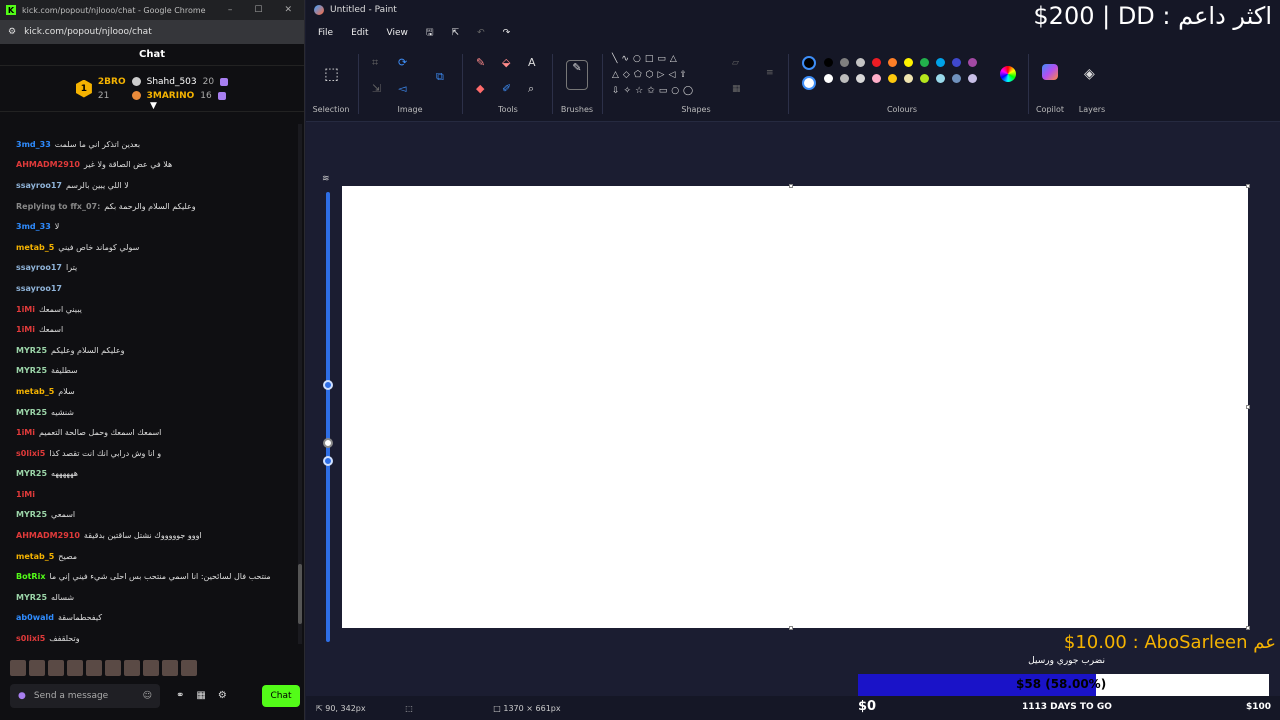 This screenshot has width=1280, height=720. Describe the element at coordinates (651, 75) in the screenshot. I see `shapes-row-2: △◇⬠⬡▷◁⇧` at that location.